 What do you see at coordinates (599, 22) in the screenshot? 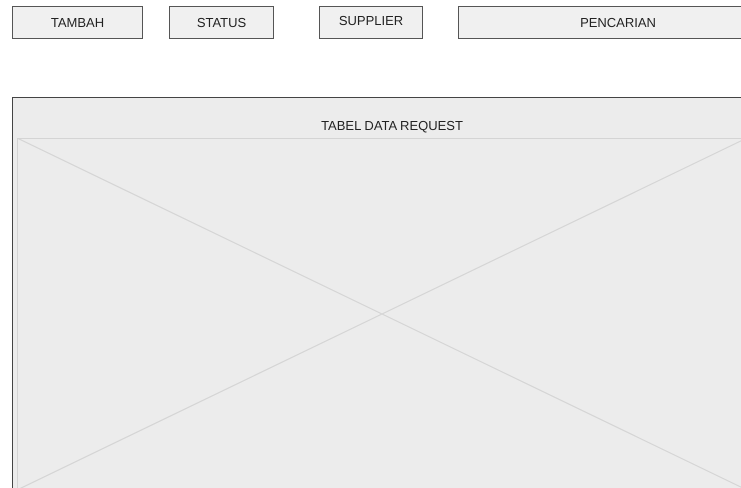
I see `search-button: PENCARIAN` at bounding box center [599, 22].